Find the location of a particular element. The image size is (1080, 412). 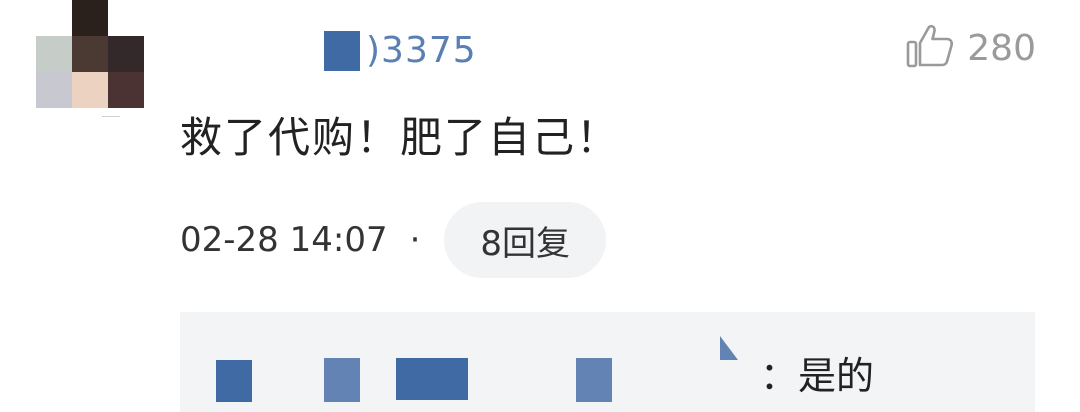

comment-meta: 02-28 14:07 · 8回复 is located at coordinates (393, 240).